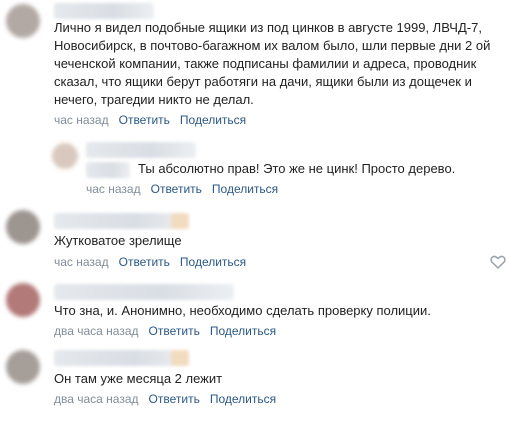 Image resolution: width=508 pixels, height=421 pixels. Describe the element at coordinates (138, 378) in the screenshot. I see `comment-text: Он там уже месяца 2 лежит` at that location.